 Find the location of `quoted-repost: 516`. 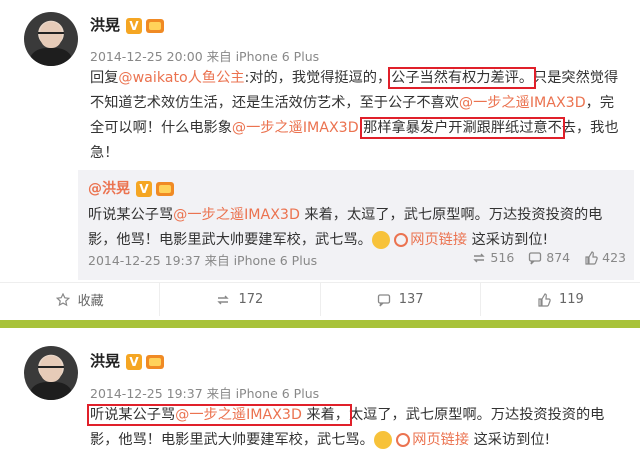

quoted-repost: 516 is located at coordinates (493, 257).